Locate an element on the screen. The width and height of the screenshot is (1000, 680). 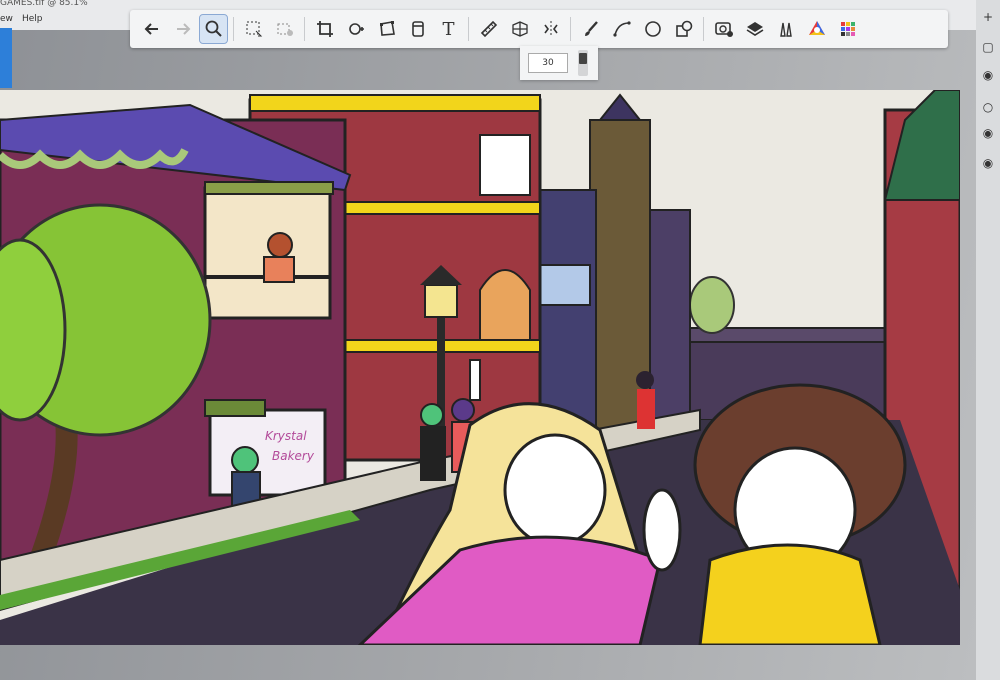
balcony-window is located at coordinates (267, 253).